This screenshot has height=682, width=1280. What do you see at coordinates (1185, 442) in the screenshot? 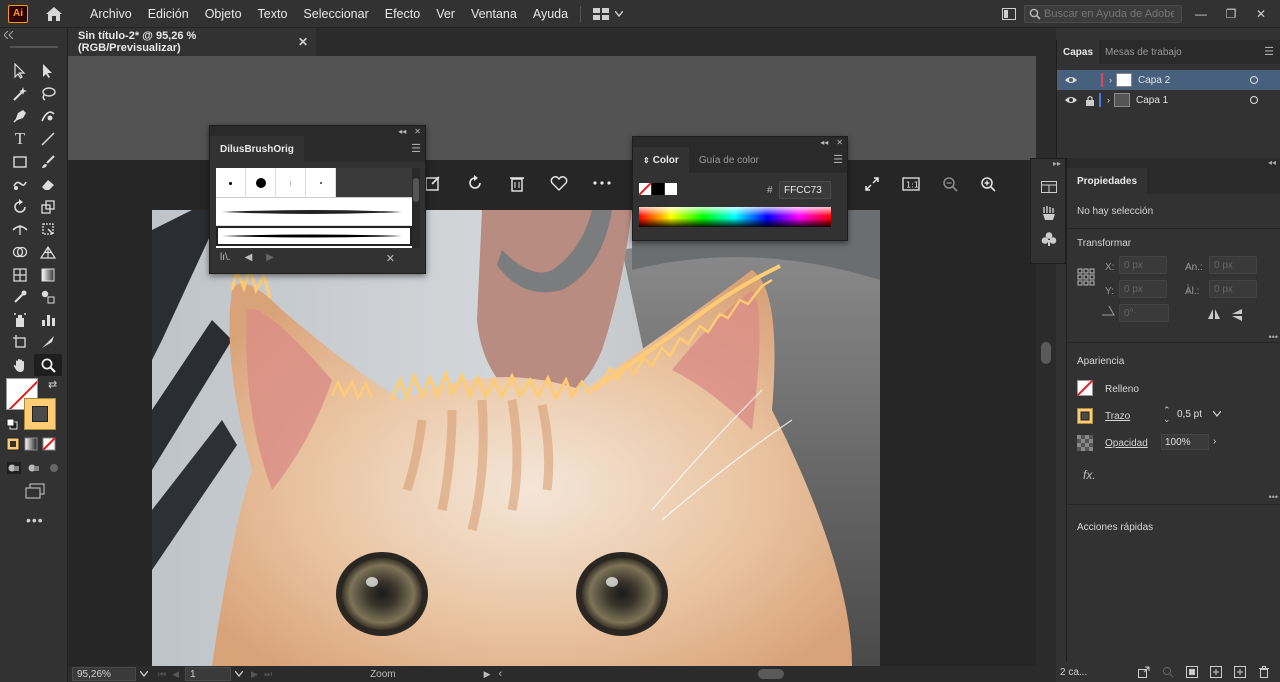
I see `opacity-field: 100%` at bounding box center [1185, 442].